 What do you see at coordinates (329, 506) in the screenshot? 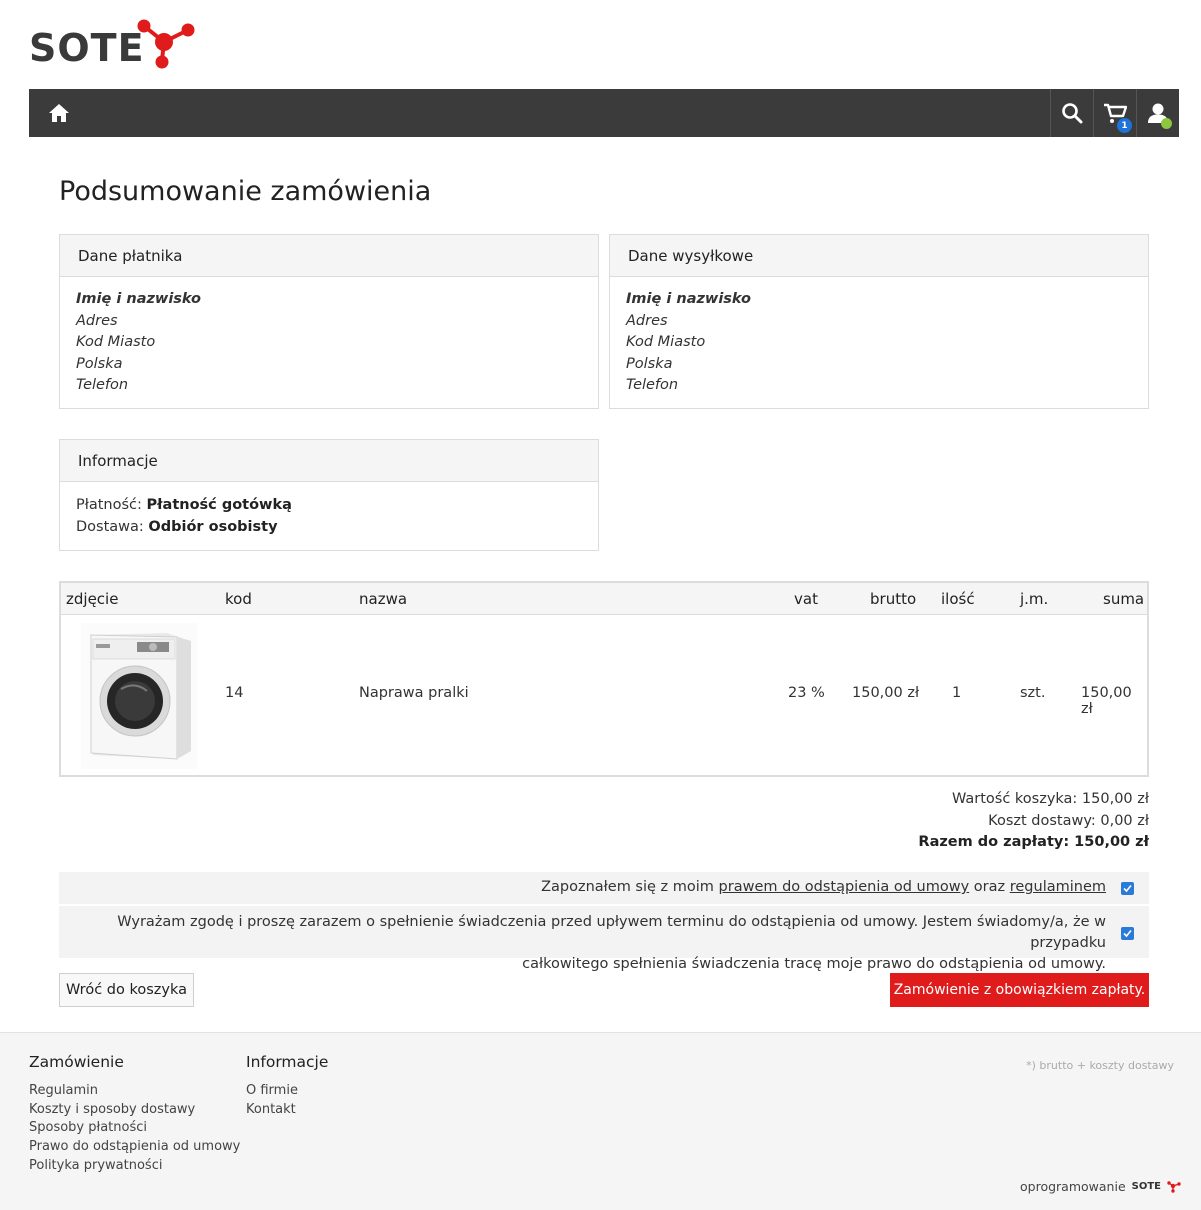
I see `payment-method: Płatność: Płatność gotówką` at bounding box center [329, 506].